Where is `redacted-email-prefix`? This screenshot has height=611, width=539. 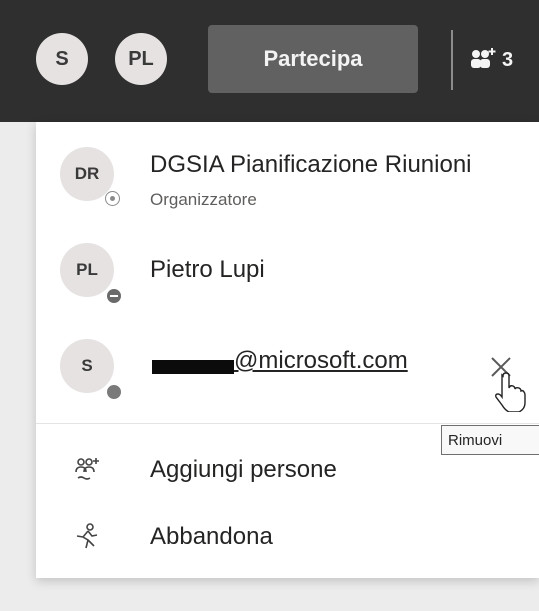 redacted-email-prefix is located at coordinates (193, 367).